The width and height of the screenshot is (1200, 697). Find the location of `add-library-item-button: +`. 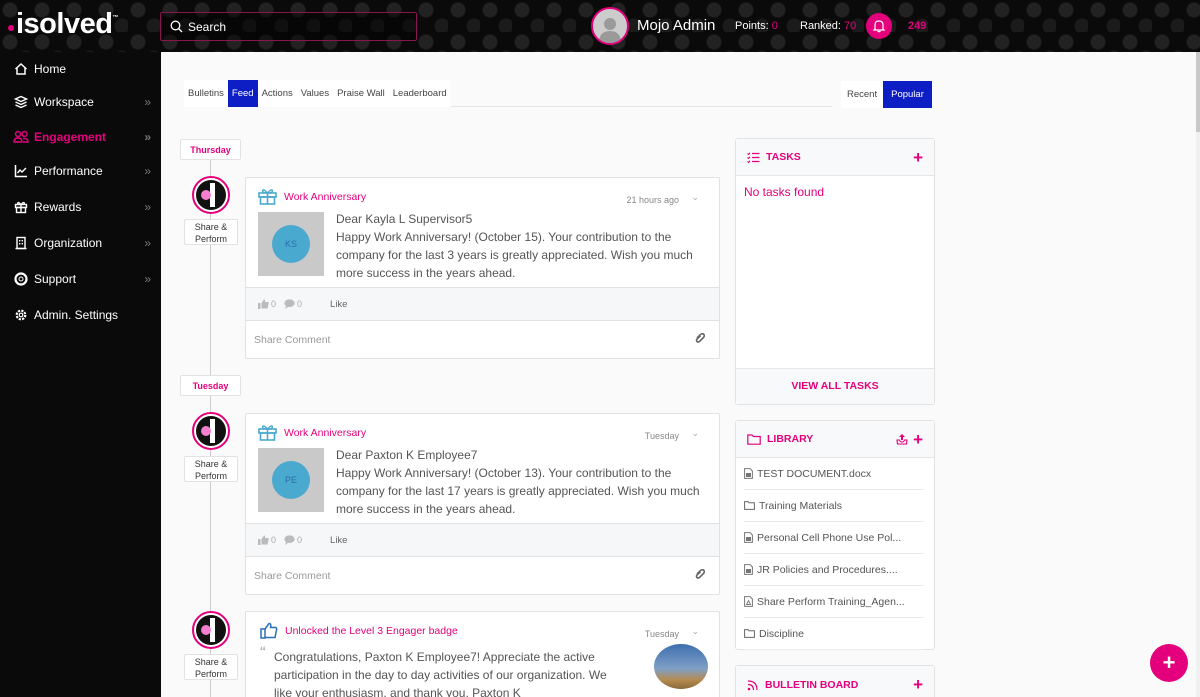

add-library-item-button: + is located at coordinates (918, 440).